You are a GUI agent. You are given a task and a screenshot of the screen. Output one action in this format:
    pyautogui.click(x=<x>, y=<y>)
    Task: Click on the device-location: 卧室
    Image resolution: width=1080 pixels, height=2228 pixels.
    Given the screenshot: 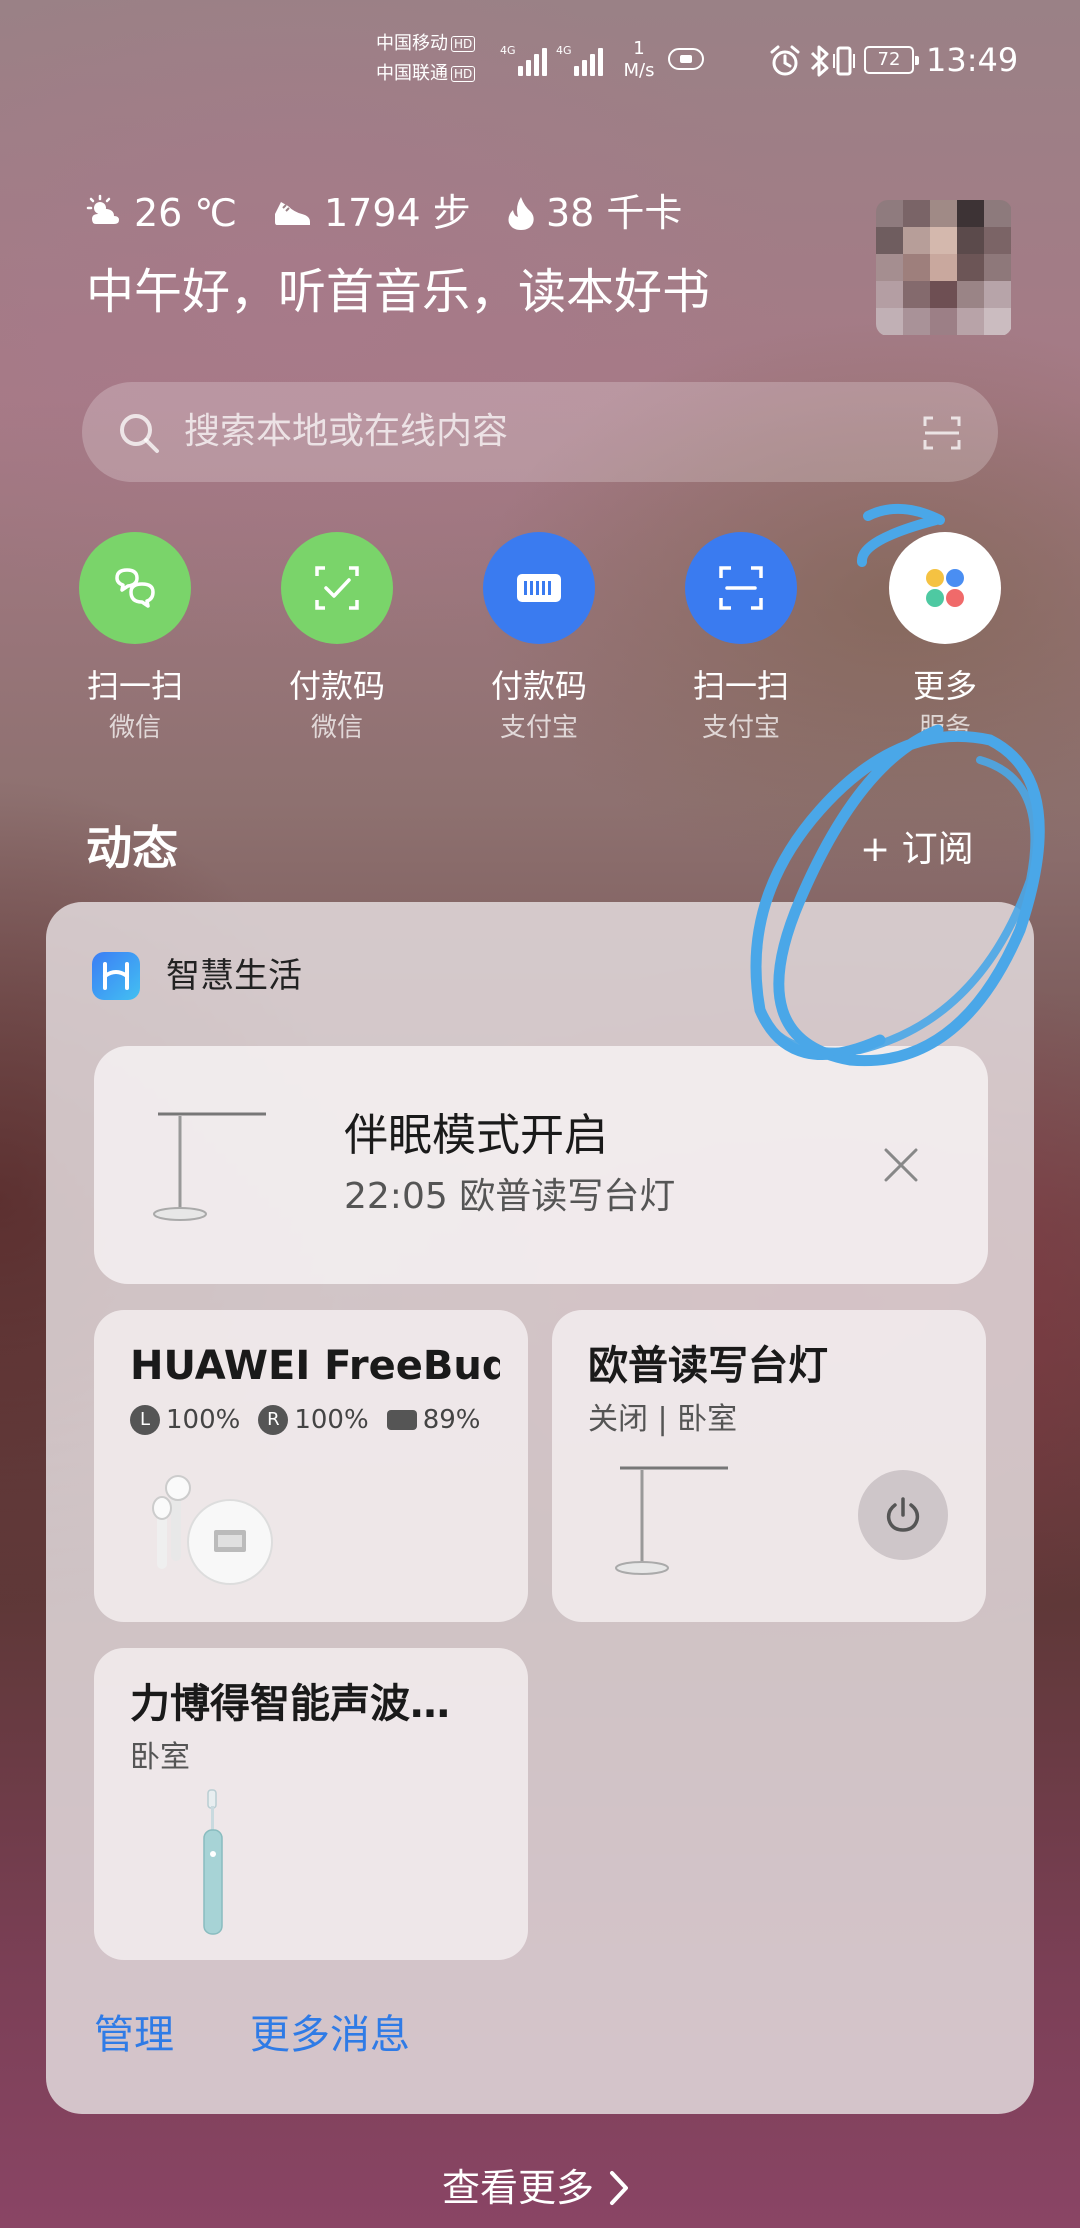 What is the action you would take?
    pyautogui.click(x=160, y=1757)
    